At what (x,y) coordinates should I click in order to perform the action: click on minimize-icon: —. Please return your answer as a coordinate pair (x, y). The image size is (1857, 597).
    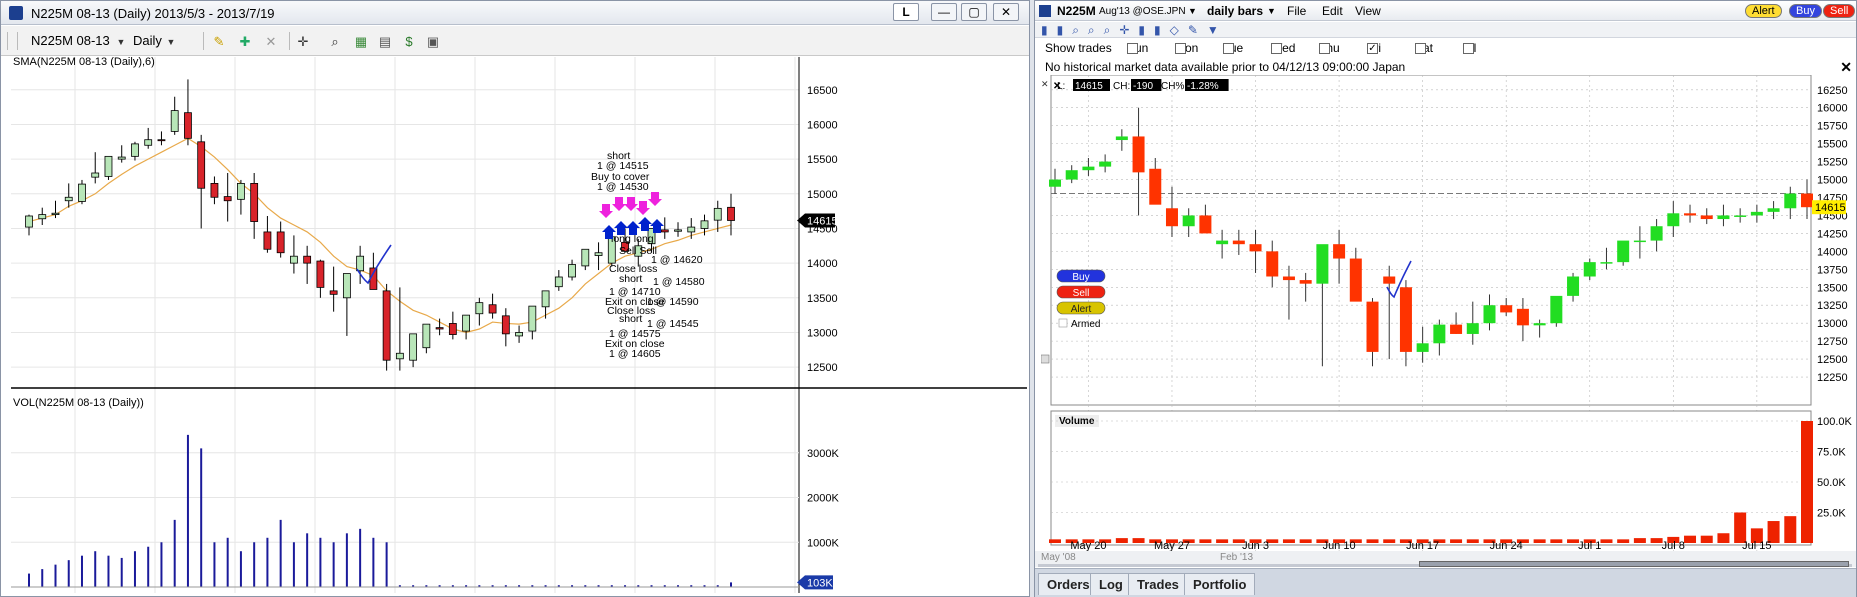
    Looking at the image, I should click on (944, 12).